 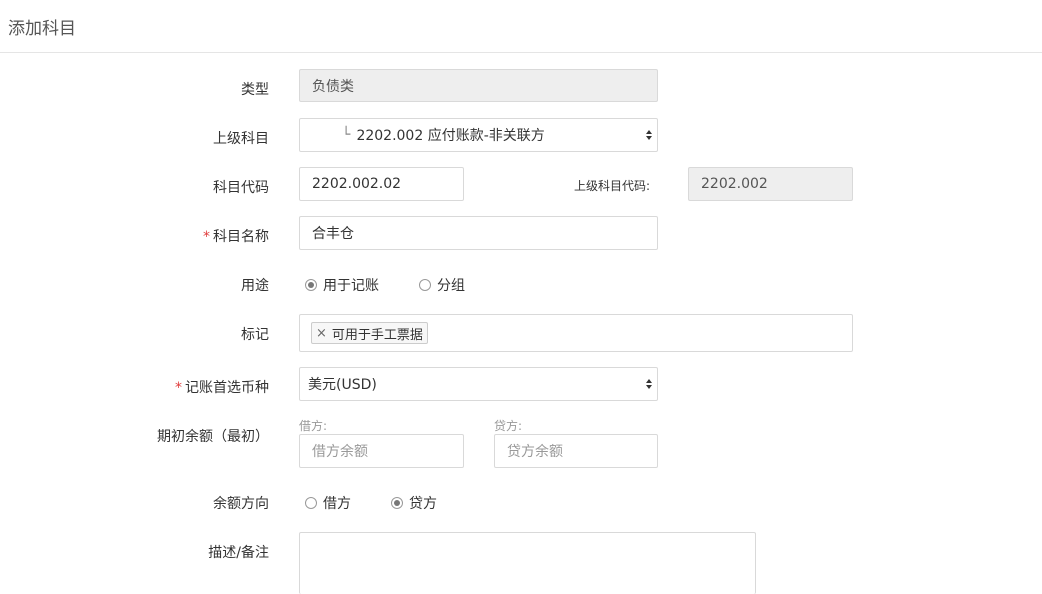 I want to click on page-header: 添加科目, so click(x=521, y=26).